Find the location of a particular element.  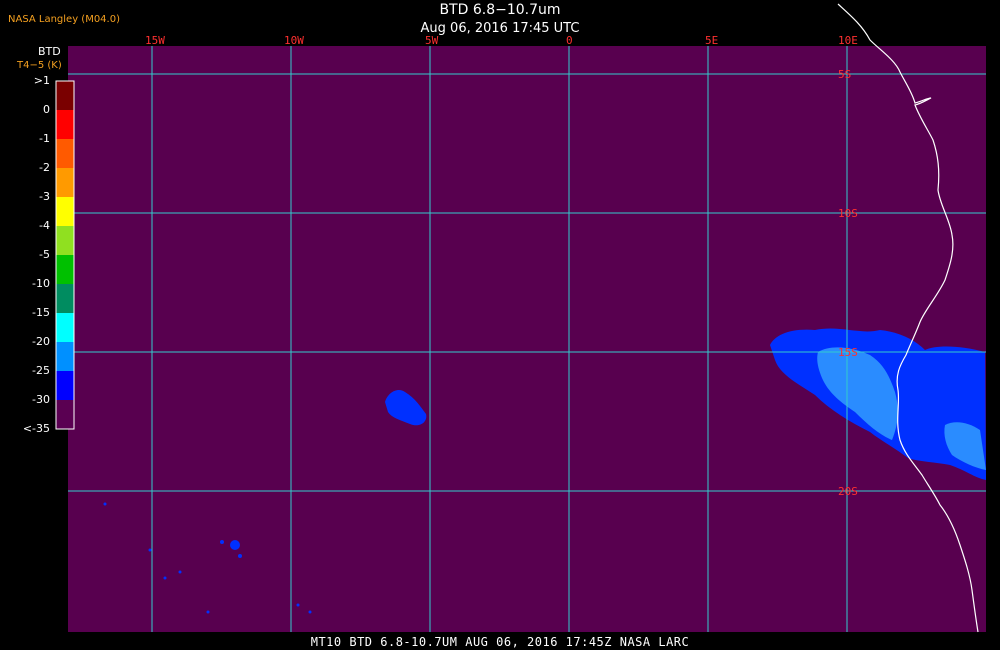

lon-label: 15W is located at coordinates (155, 40).